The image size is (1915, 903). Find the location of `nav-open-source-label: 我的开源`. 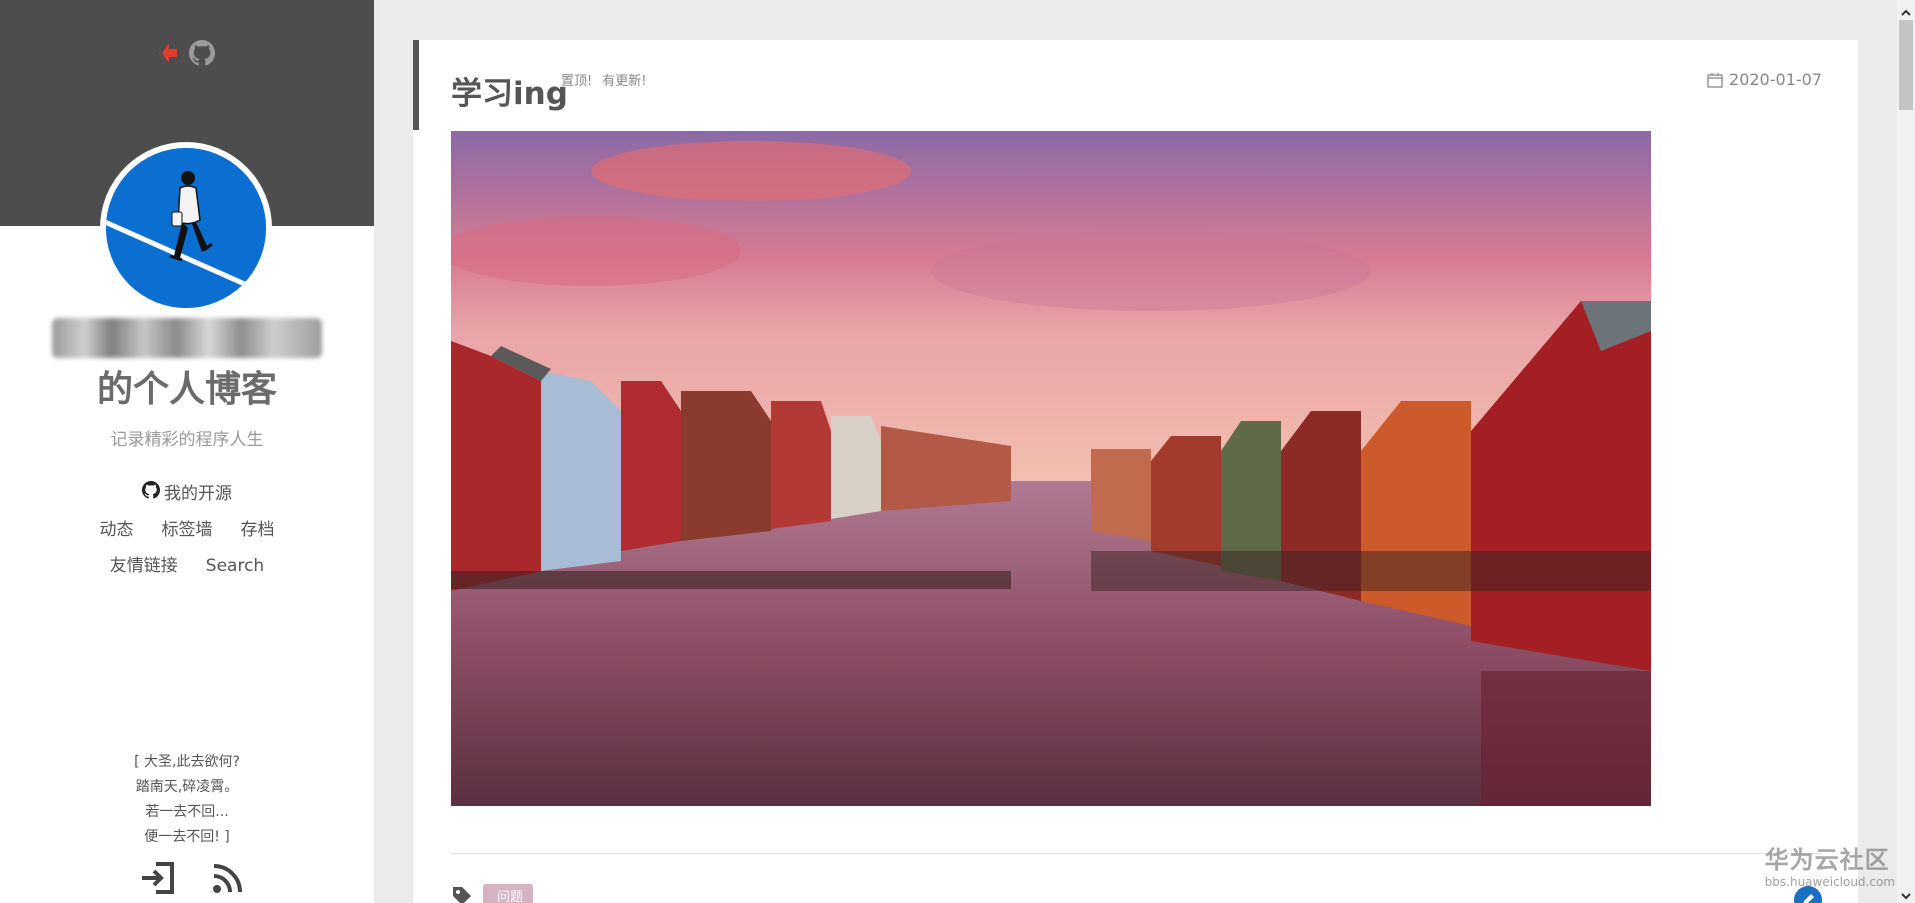

nav-open-source-label: 我的开源 is located at coordinates (198, 494).